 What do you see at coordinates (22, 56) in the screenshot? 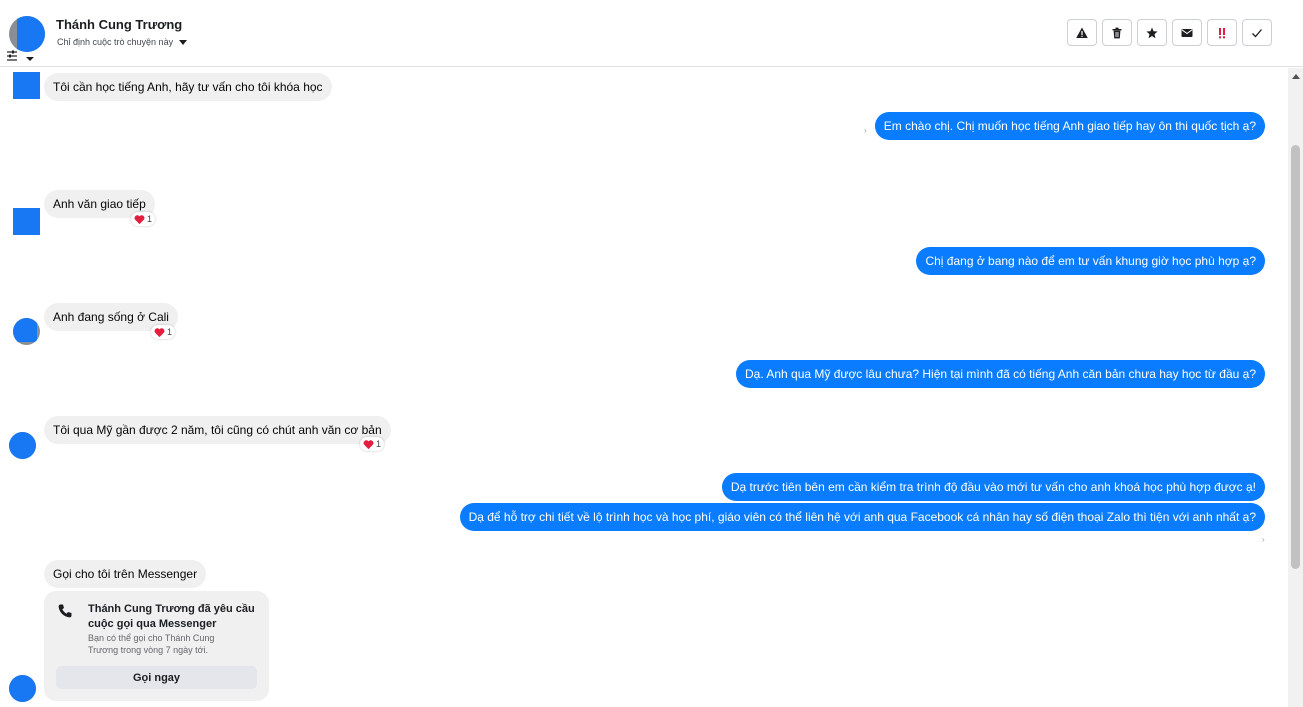
I see `filter-sliders-icon` at bounding box center [22, 56].